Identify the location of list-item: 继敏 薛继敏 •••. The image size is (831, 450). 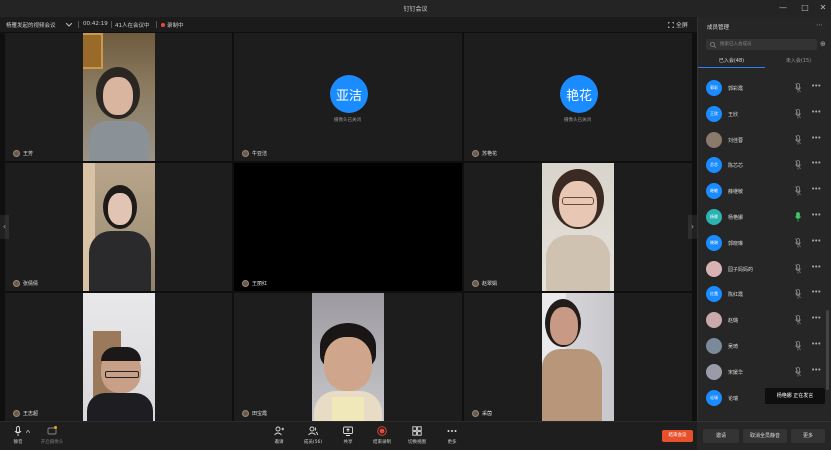
(764, 192).